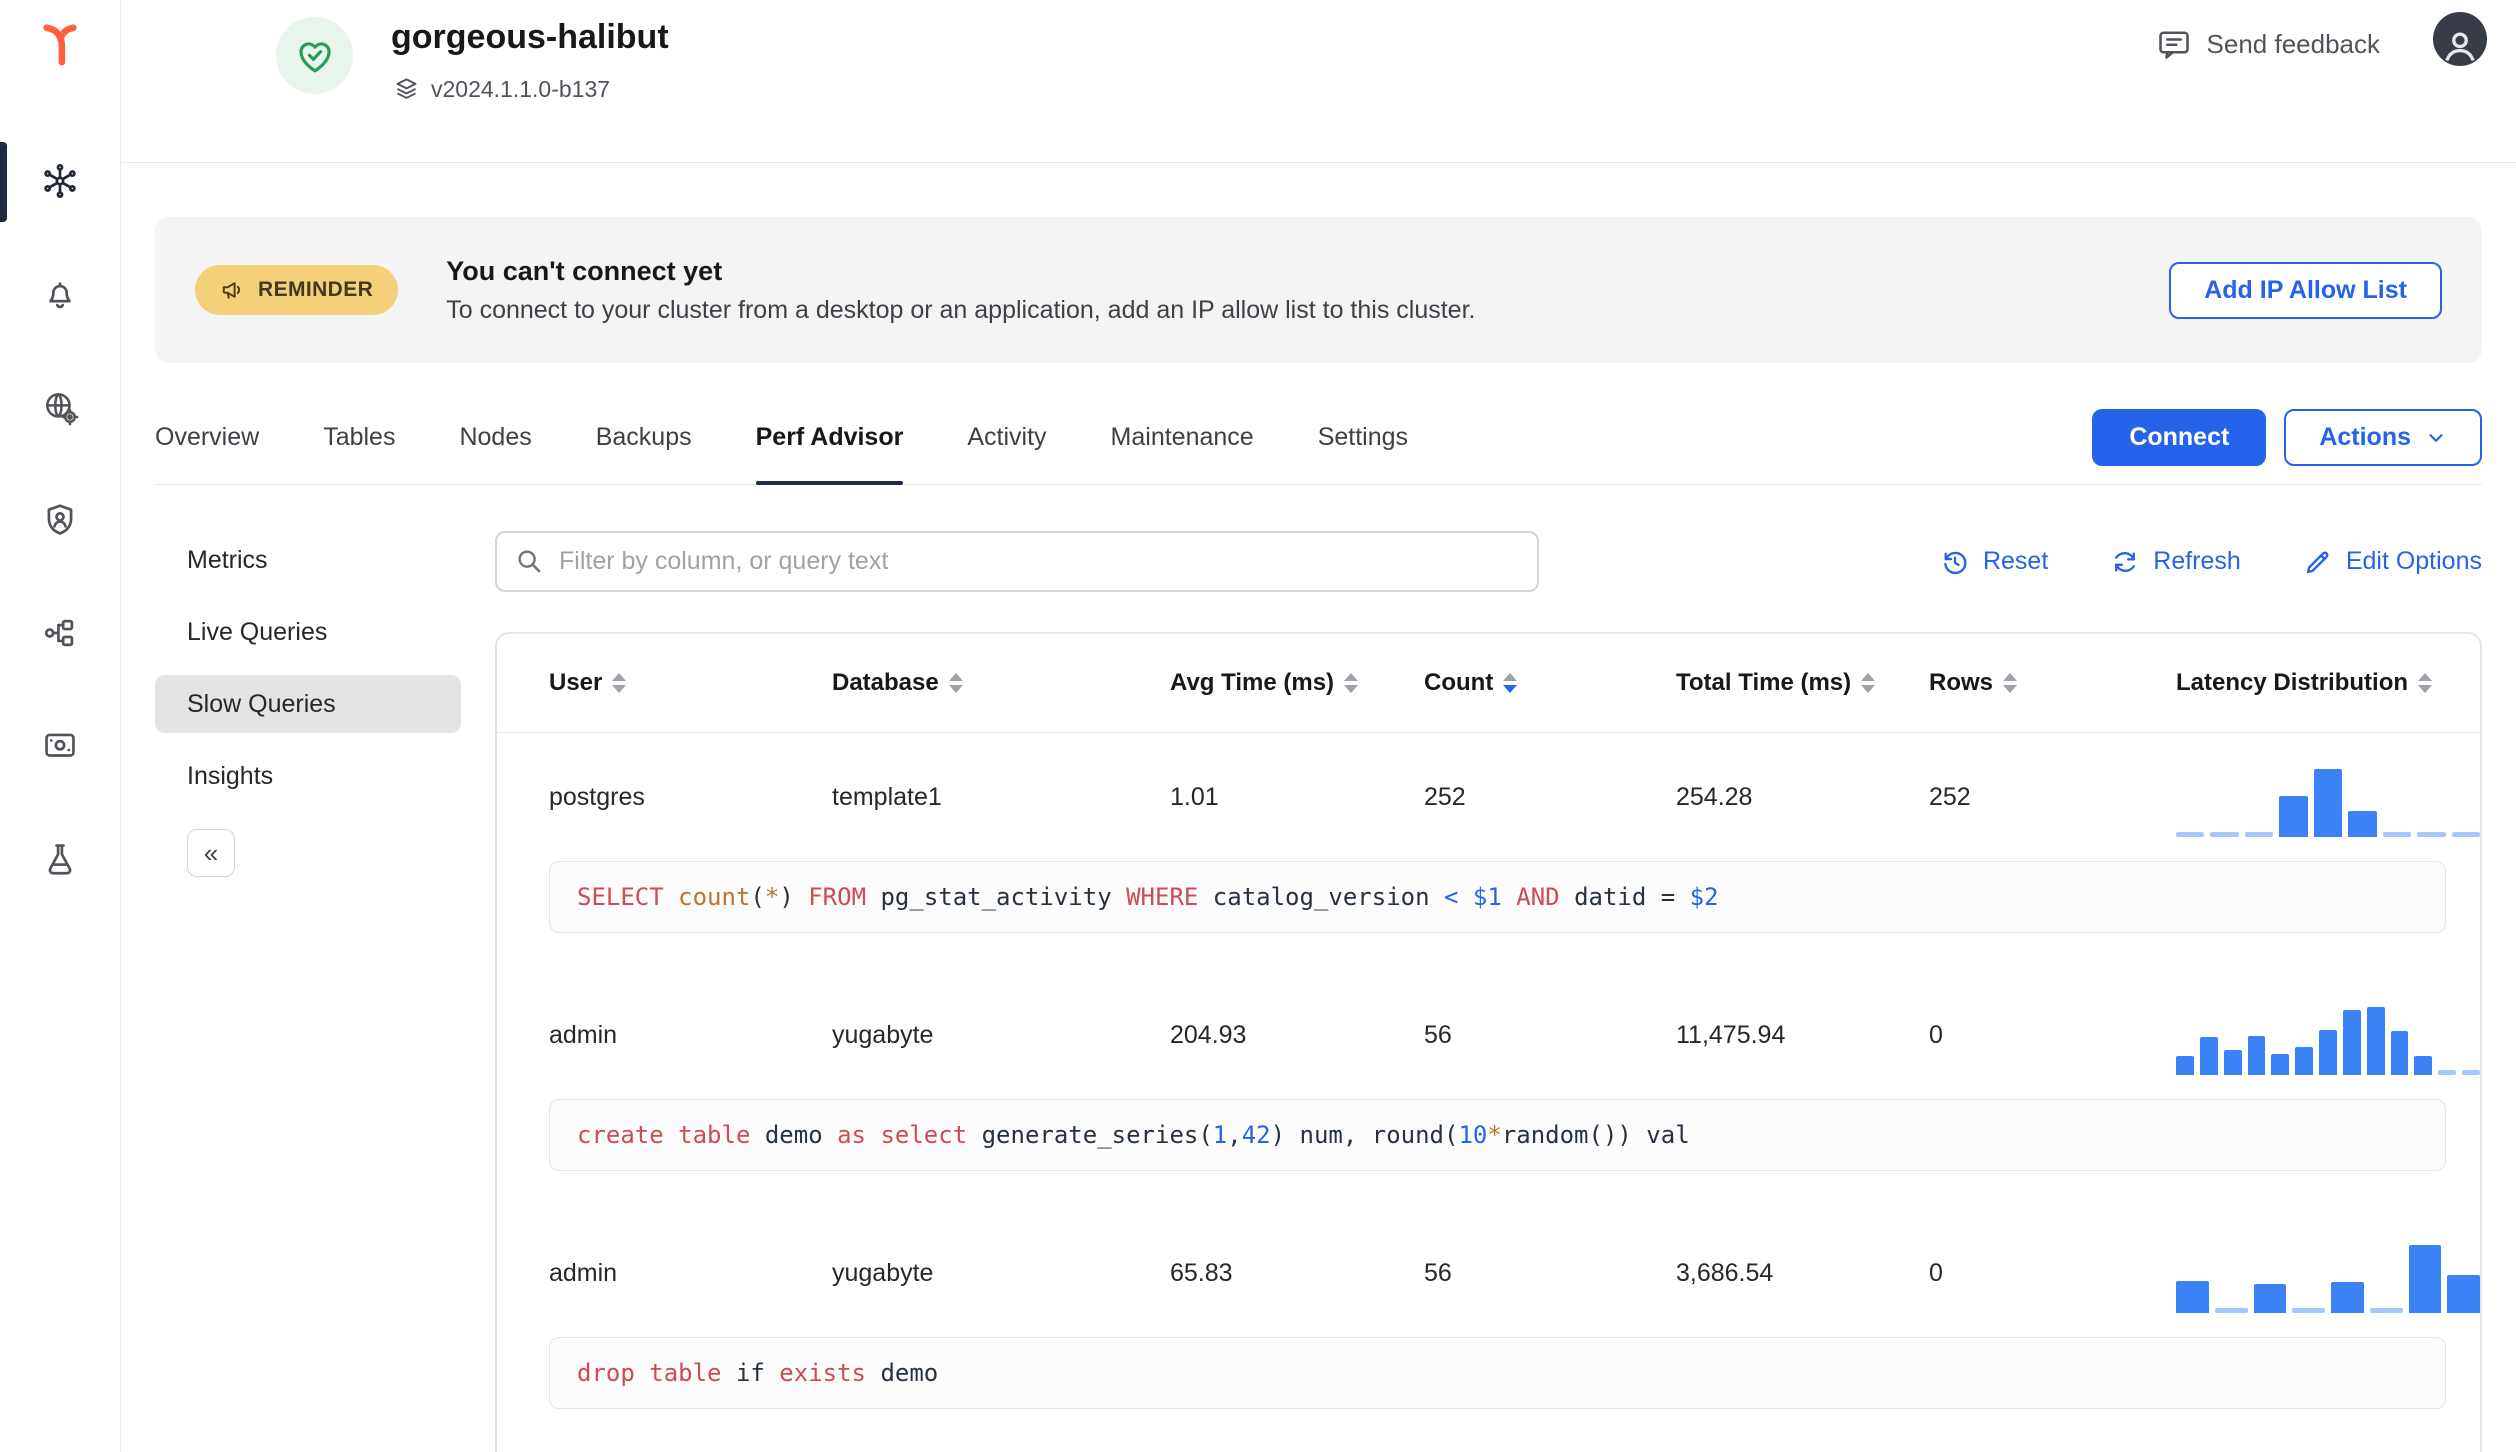  I want to click on sidebar-item-billing, so click(60, 746).